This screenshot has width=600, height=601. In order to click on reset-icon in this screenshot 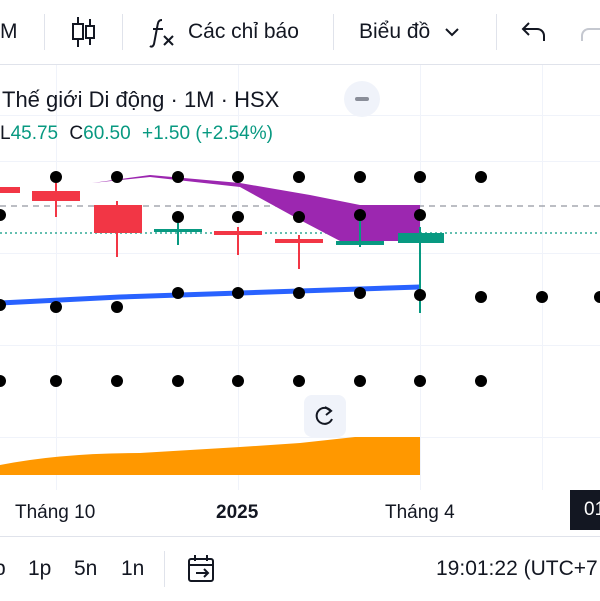, I will do `click(324, 415)`.